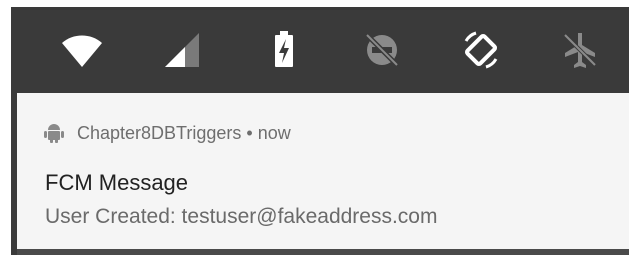 The width and height of the screenshot is (638, 263). I want to click on cellular-tile, so click(182, 50).